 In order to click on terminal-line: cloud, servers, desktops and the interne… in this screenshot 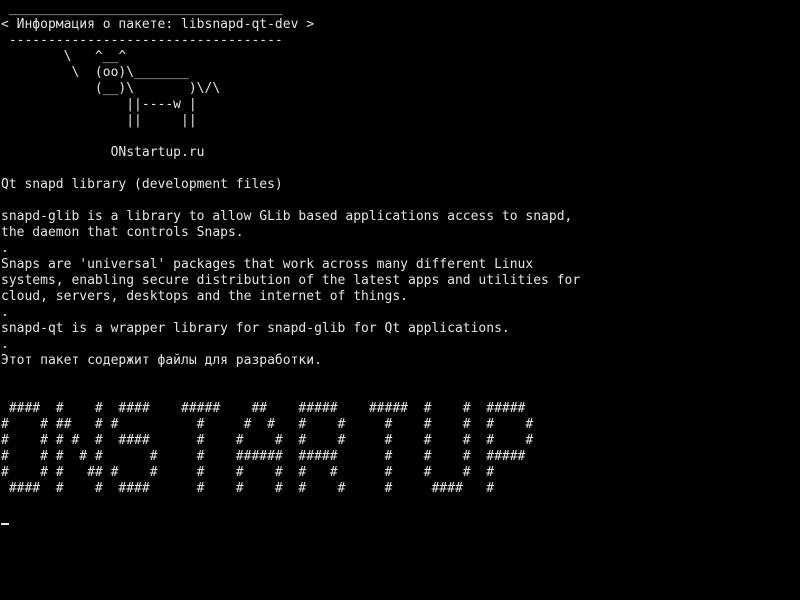, I will do `click(204, 296)`.